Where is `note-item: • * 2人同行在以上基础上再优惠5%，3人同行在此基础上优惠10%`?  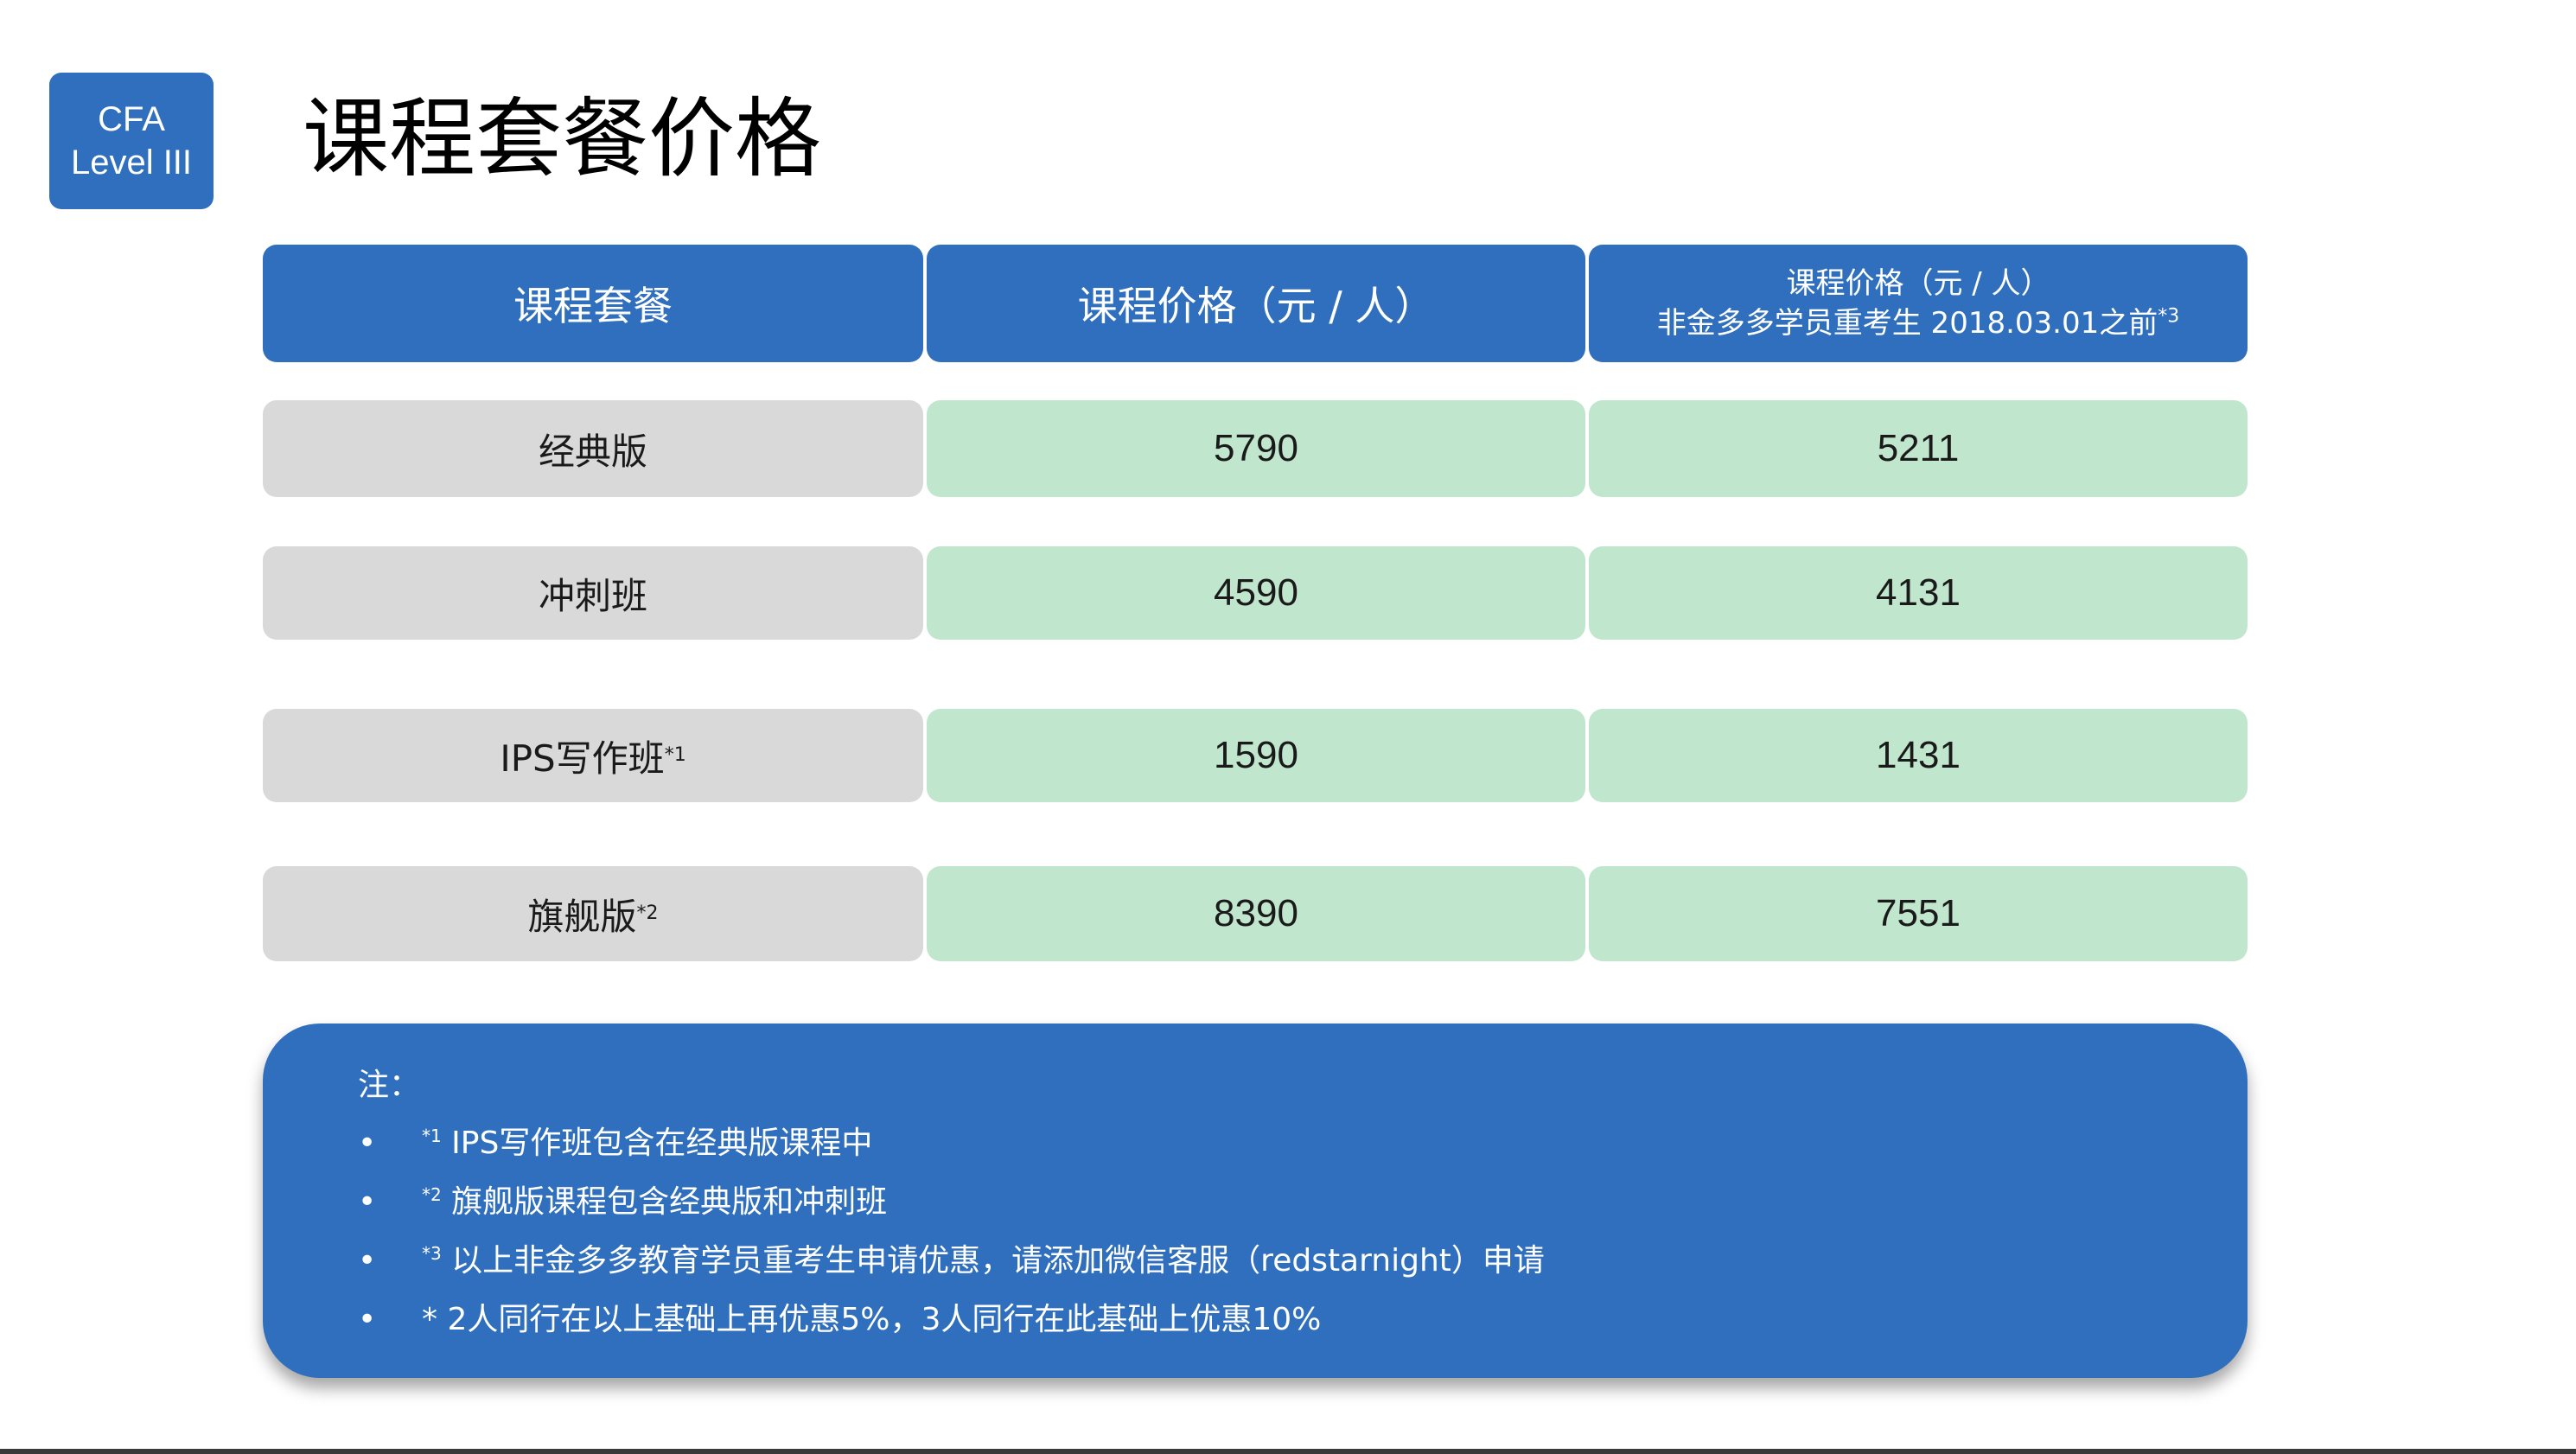 note-item: • * 2人同行在以上基础上再优惠5%，3人同行在此基础上优惠10% is located at coordinates (1303, 1328).